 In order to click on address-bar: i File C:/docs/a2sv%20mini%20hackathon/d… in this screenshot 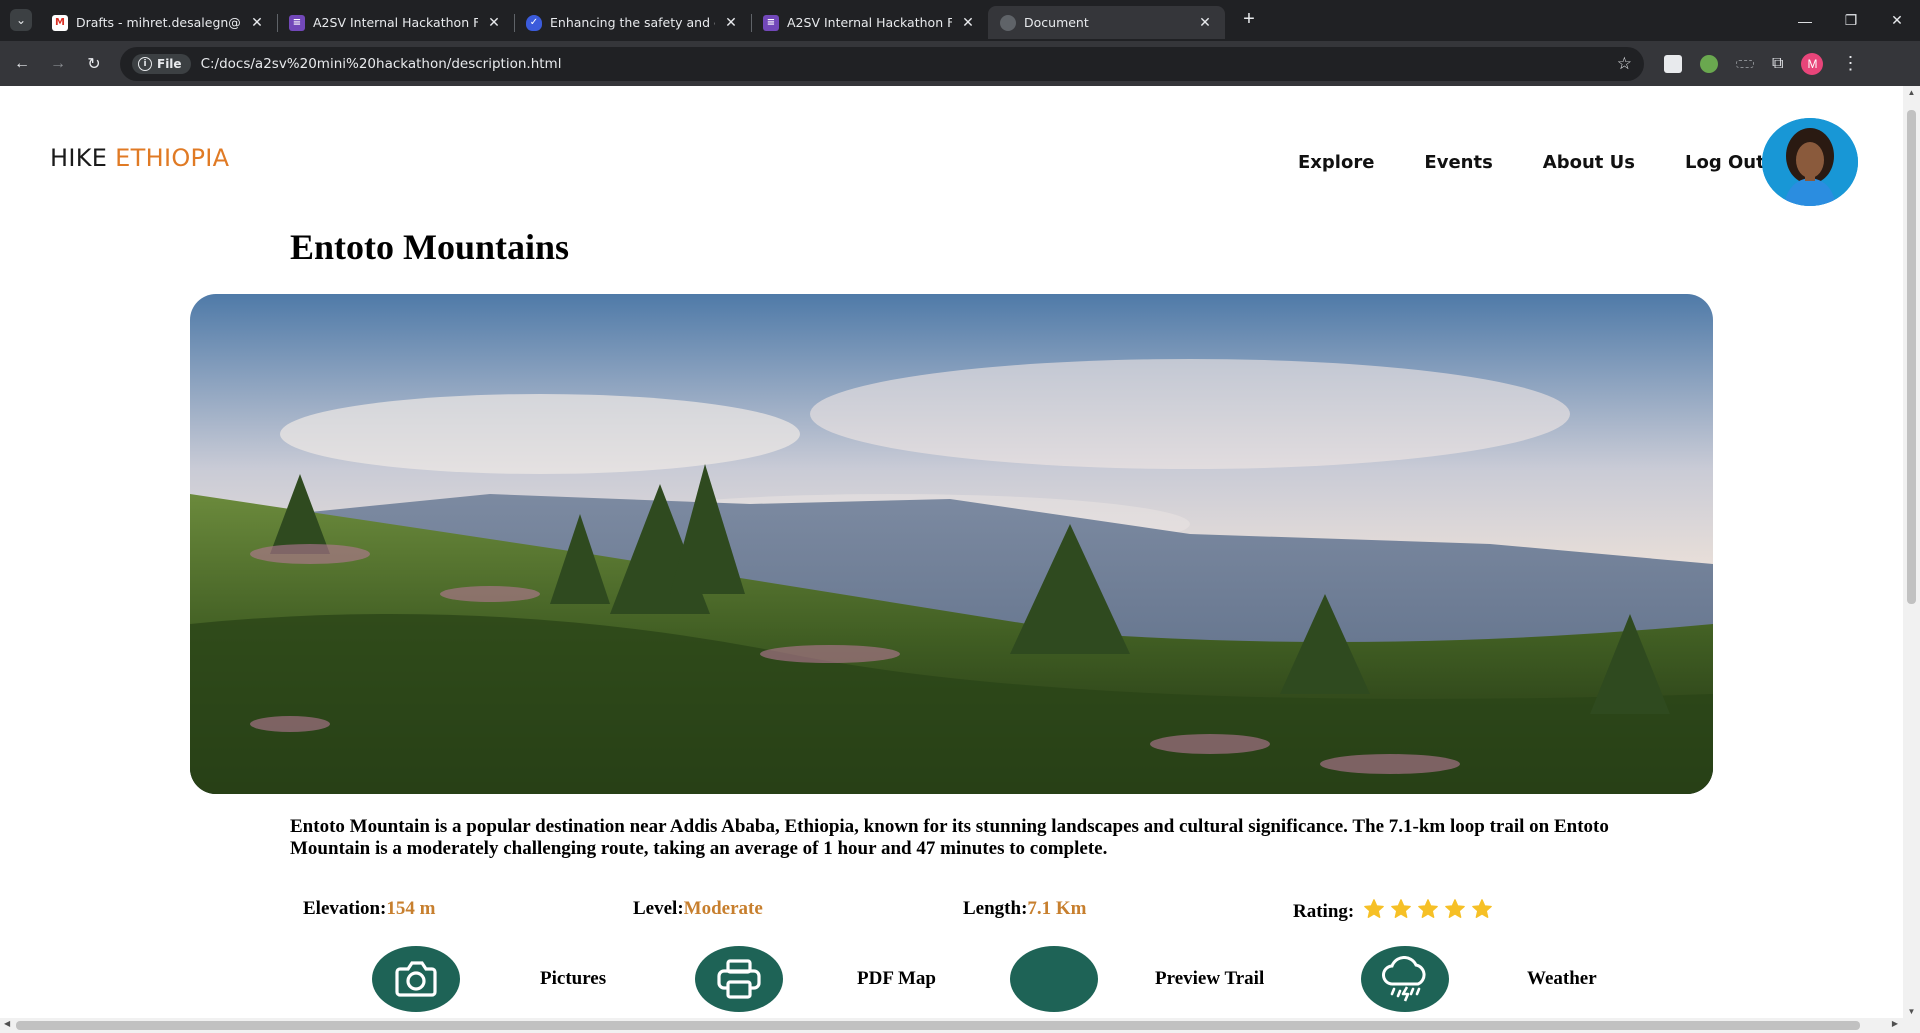, I will do `click(882, 63)`.